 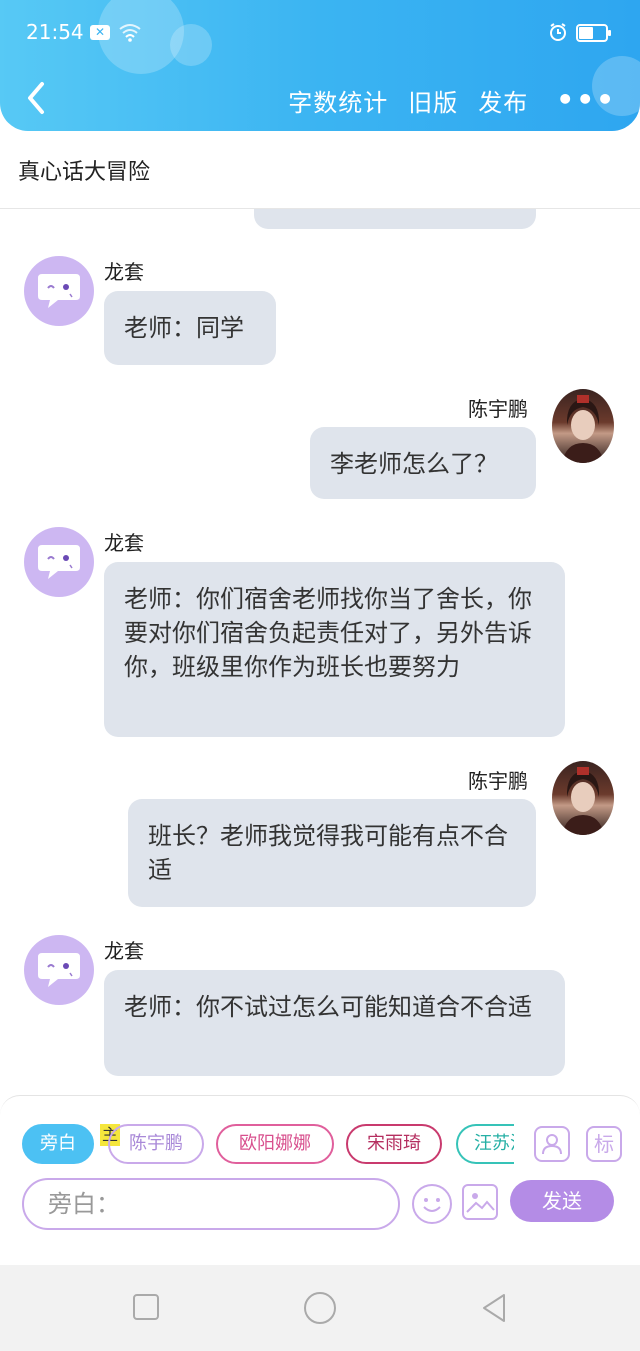 I want to click on message-bubble: 老师：同学, so click(x=190, y=328).